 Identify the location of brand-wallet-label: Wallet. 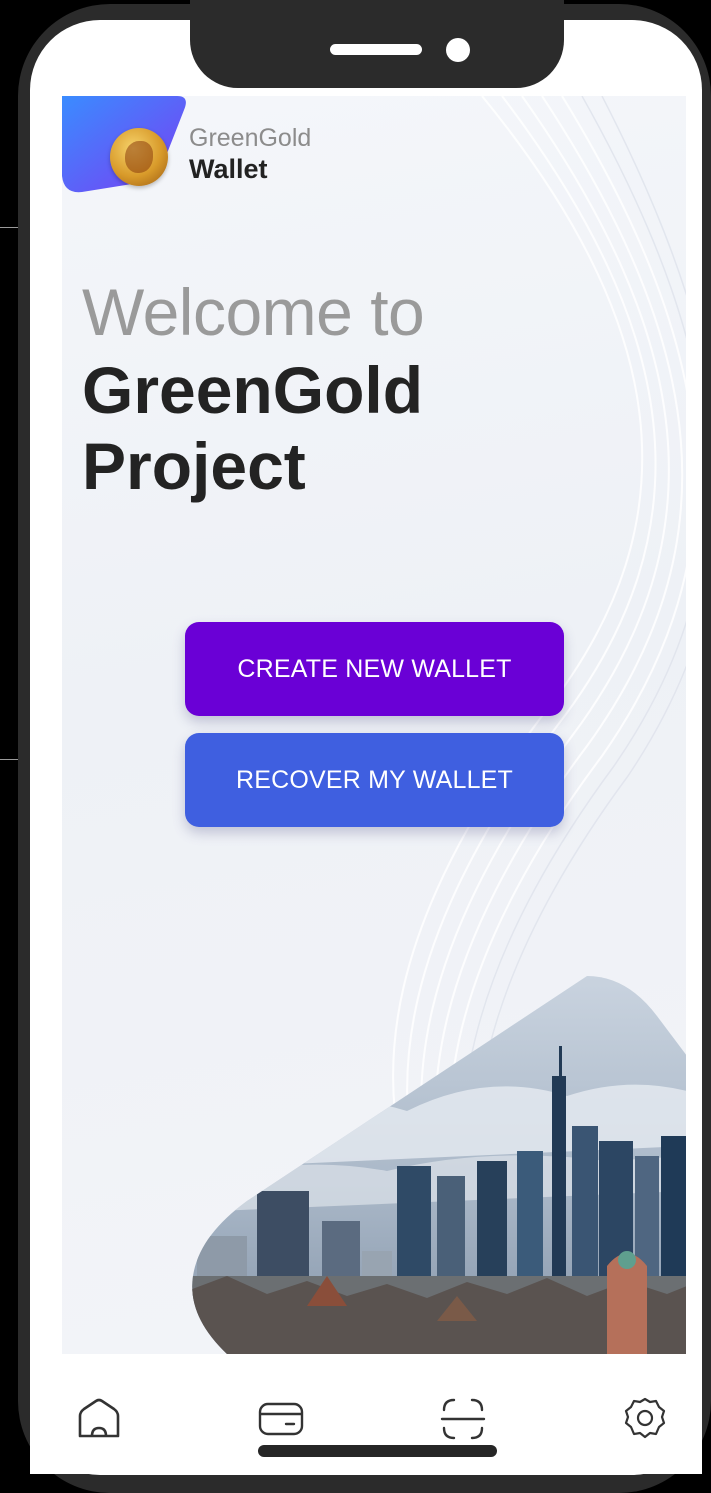
(228, 169).